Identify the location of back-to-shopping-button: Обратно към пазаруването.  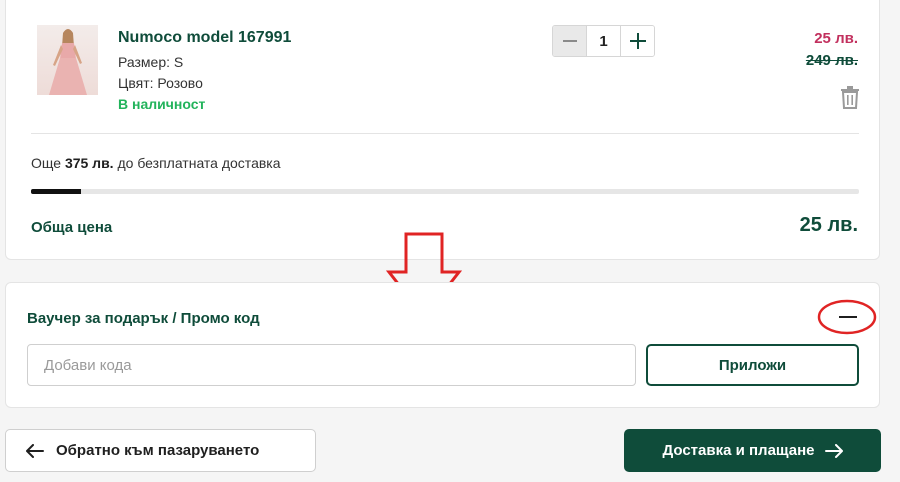
(160, 450).